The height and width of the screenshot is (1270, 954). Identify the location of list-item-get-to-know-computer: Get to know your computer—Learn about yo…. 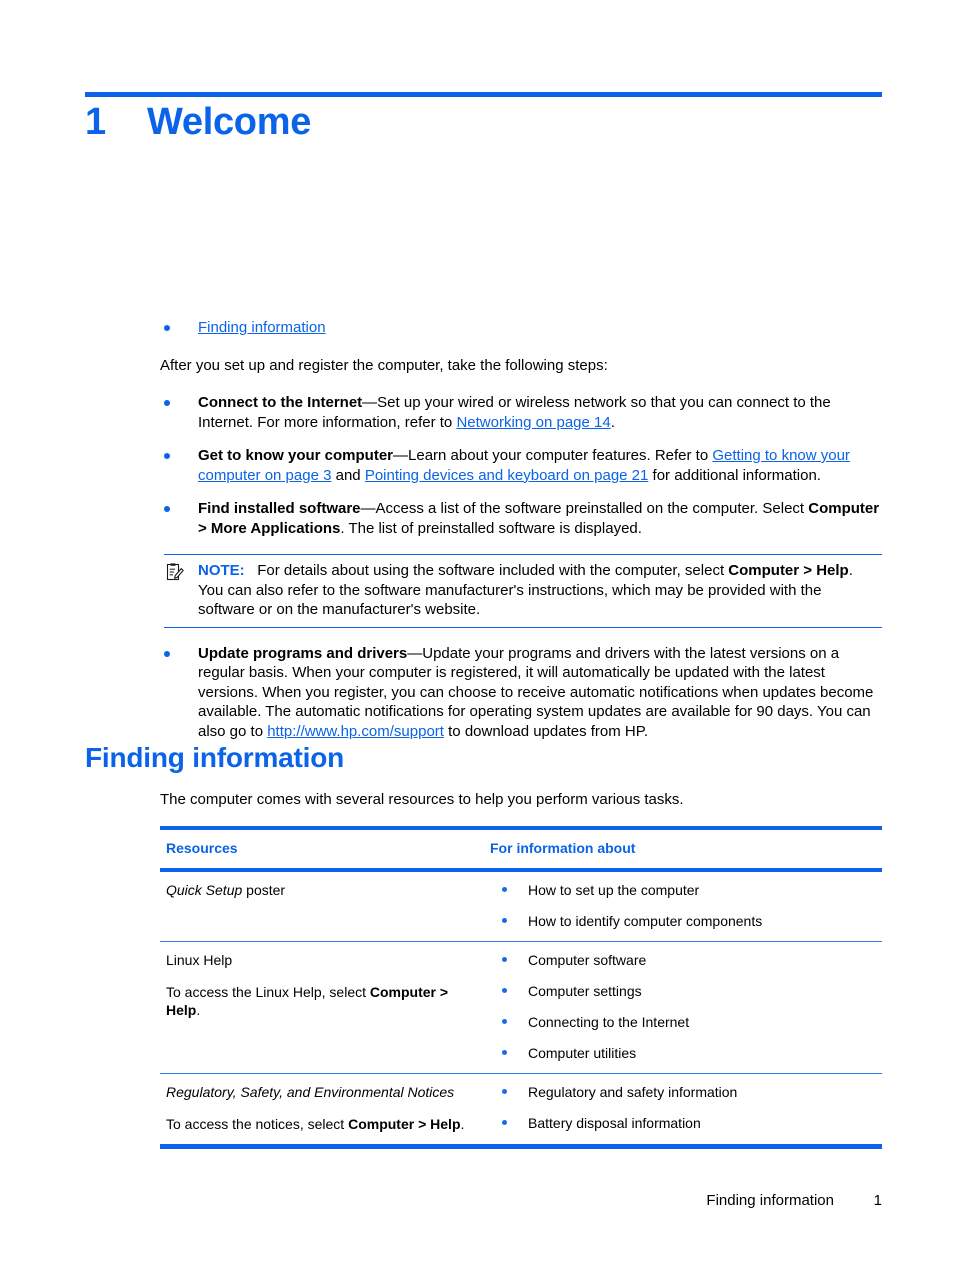
(521, 465).